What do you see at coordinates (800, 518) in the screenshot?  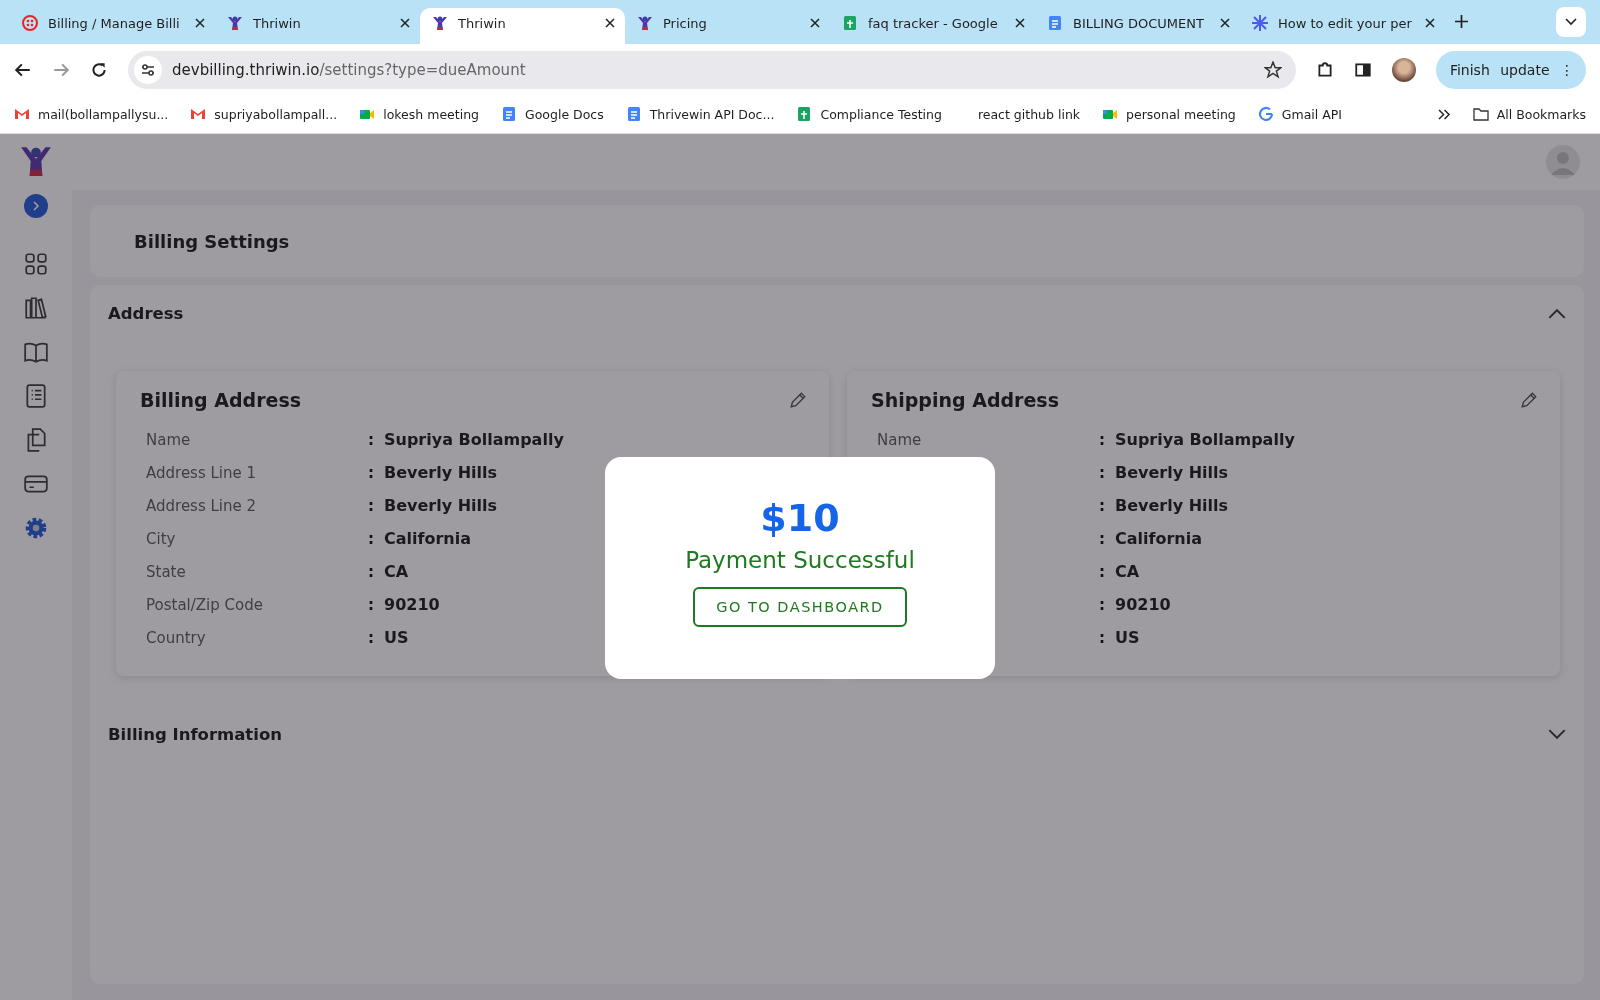 I see `payment-amount: $10` at bounding box center [800, 518].